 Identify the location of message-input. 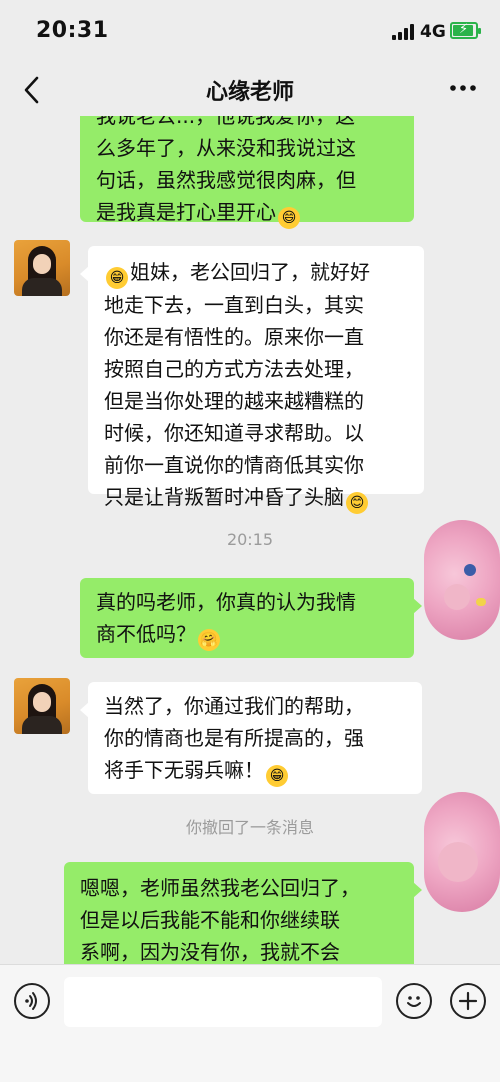
(223, 1002).